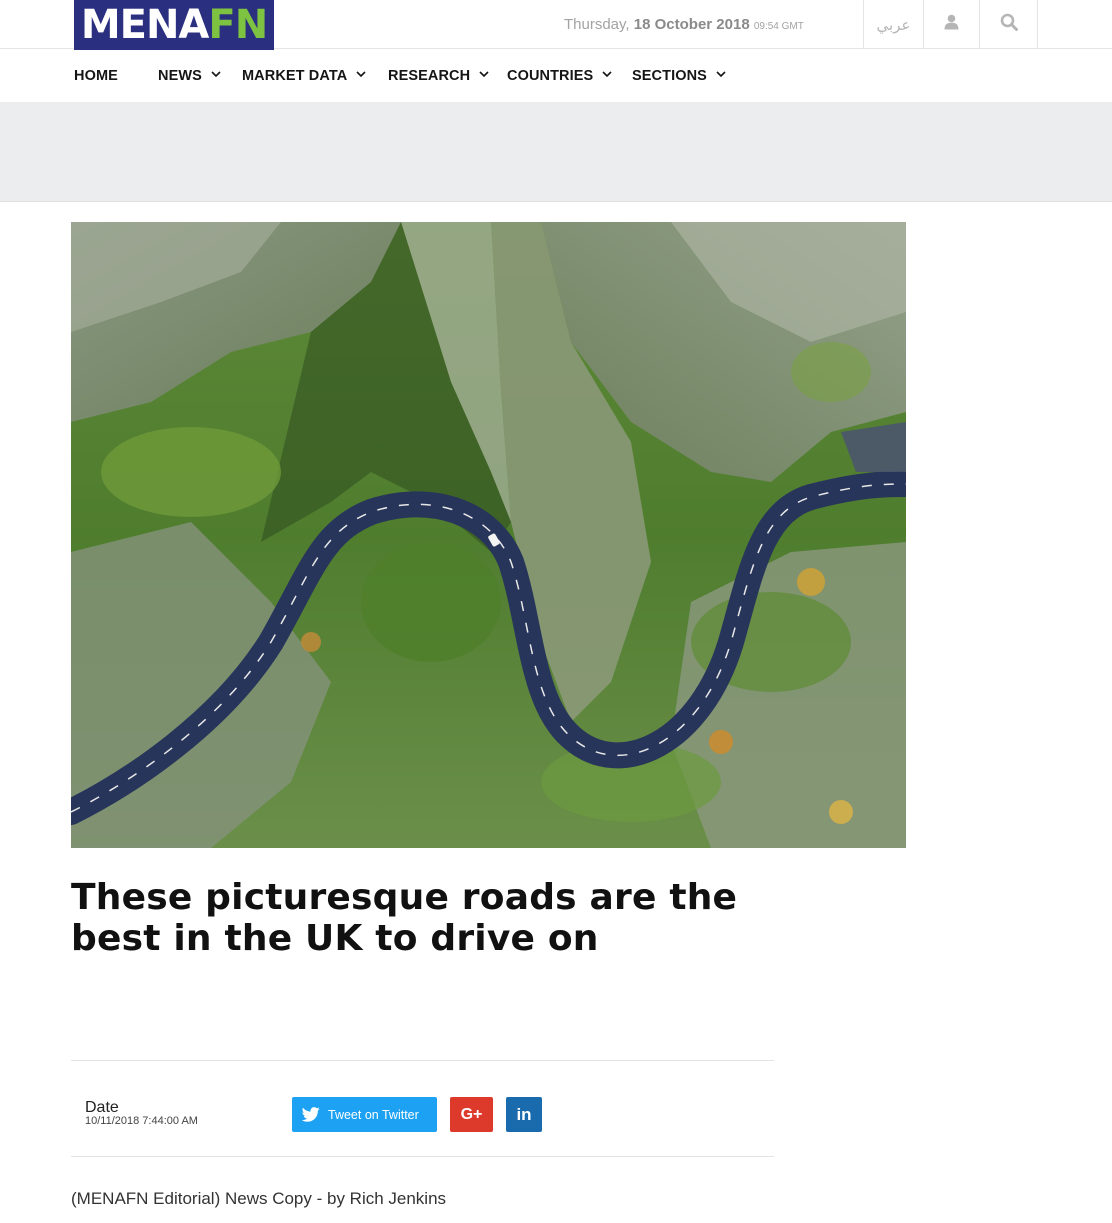  I want to click on nav-item-research: RESEARCH, so click(439, 76).